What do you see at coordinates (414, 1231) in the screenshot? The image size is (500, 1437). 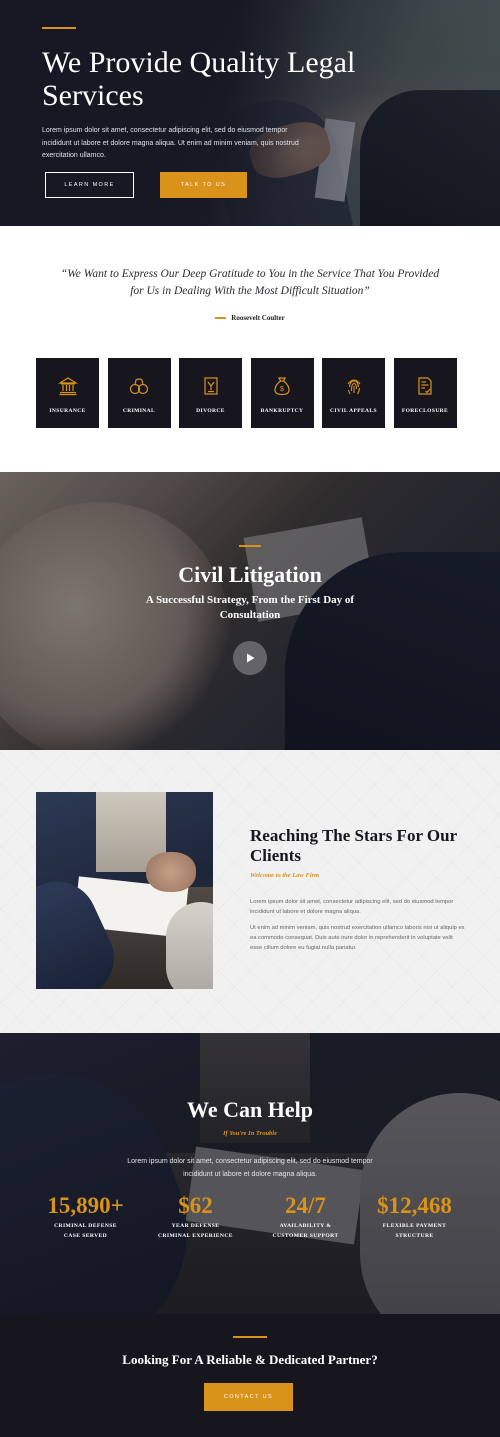 I see `stat-label: FLEXIBLE PAYMENT STRUCTURE` at bounding box center [414, 1231].